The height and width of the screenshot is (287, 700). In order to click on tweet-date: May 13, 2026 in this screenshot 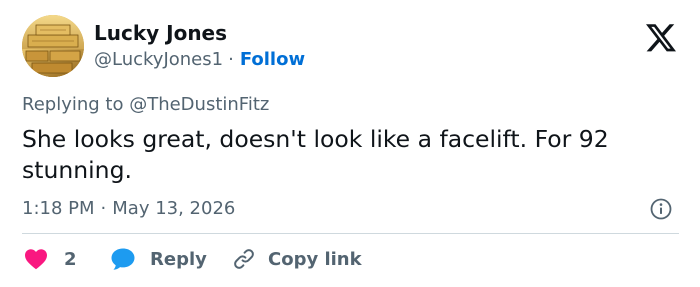, I will do `click(174, 208)`.